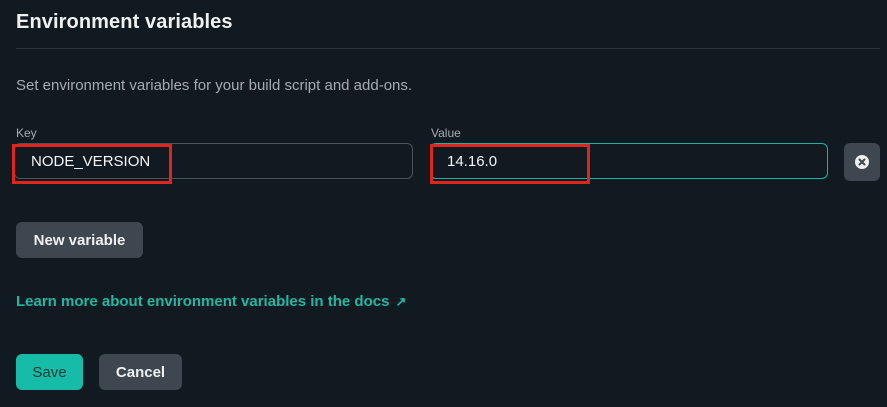 Image resolution: width=887 pixels, height=407 pixels. Describe the element at coordinates (124, 22) in the screenshot. I see `section-title: Environment variables` at that location.